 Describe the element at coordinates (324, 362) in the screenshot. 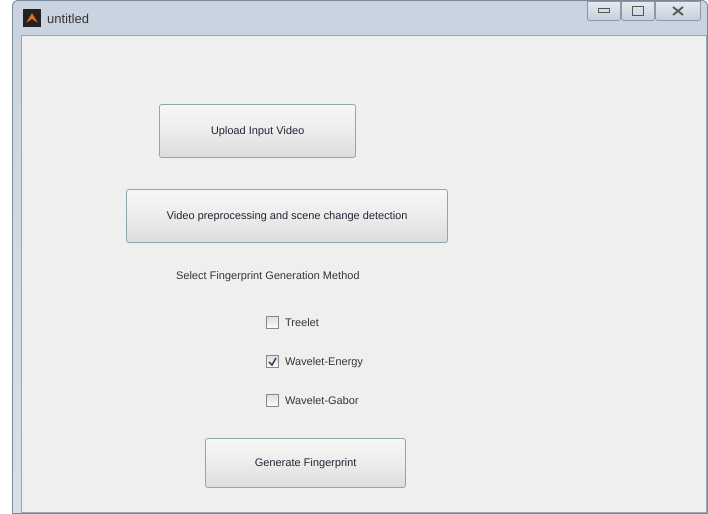

I see `checkbox-label: Wavelet-Energy` at that location.